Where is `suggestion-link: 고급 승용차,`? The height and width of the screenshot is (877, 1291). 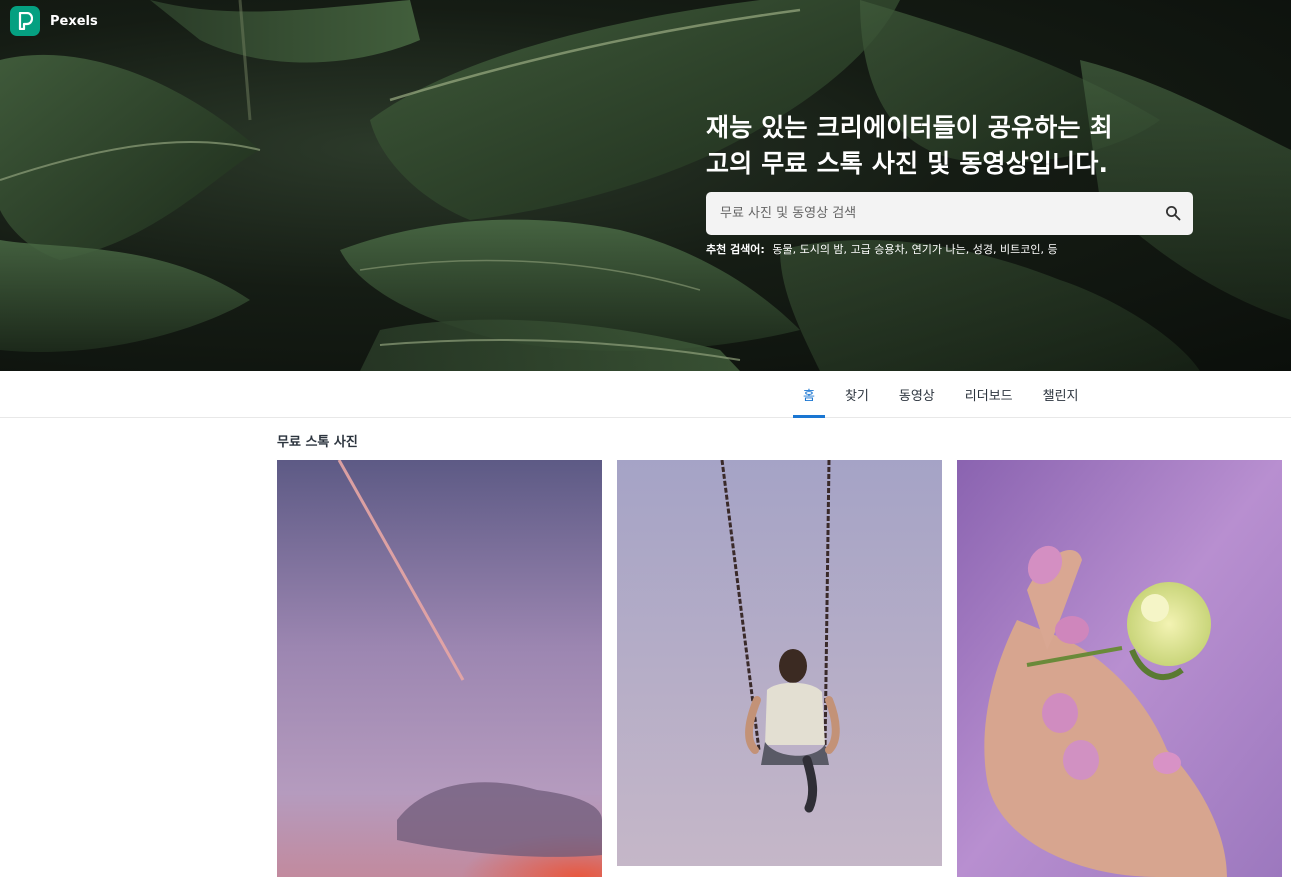
suggestion-link: 고급 승용차, is located at coordinates (880, 249).